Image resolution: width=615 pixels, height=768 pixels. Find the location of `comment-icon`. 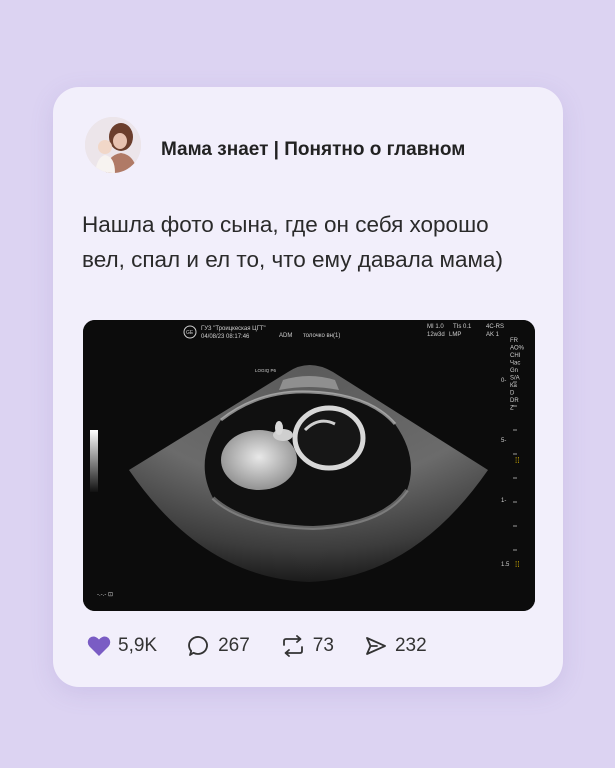

comment-icon is located at coordinates (198, 646).